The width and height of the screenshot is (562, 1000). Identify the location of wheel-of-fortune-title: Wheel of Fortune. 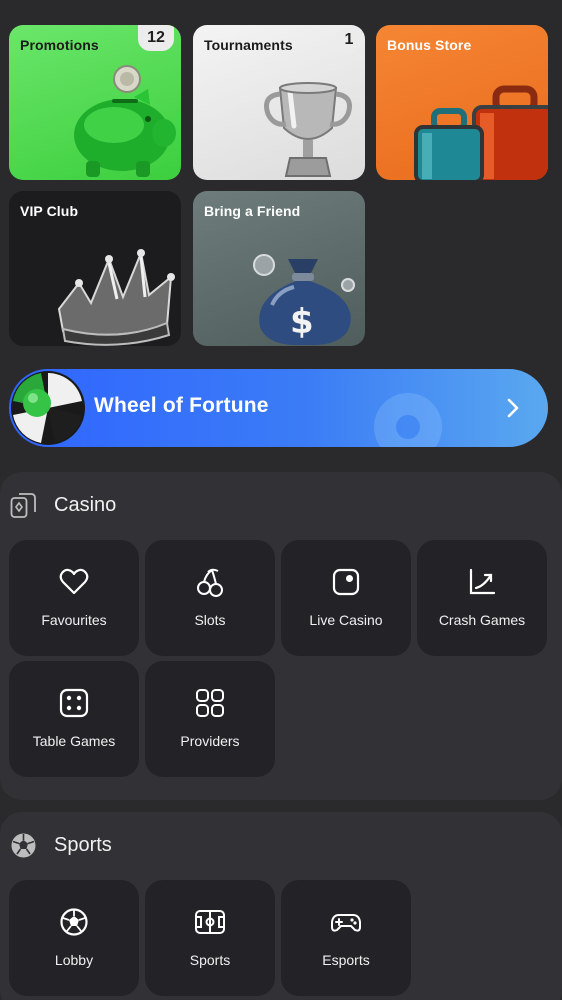
(181, 405).